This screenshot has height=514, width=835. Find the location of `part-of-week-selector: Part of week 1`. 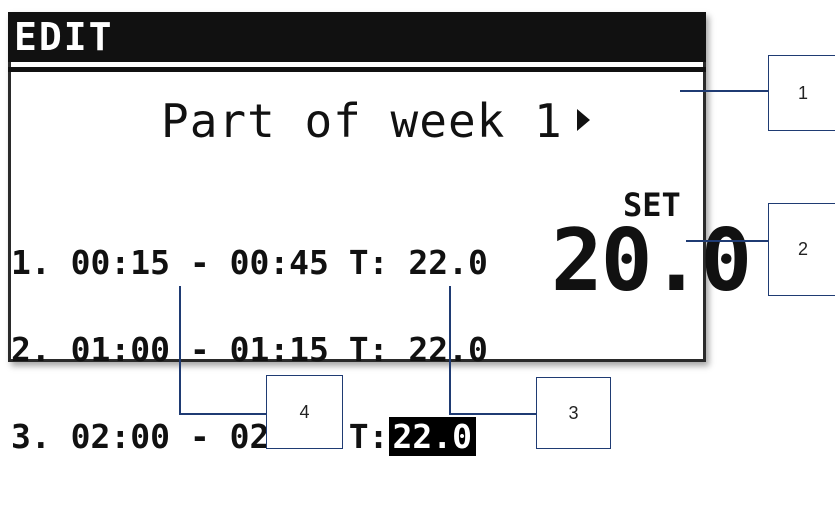

part-of-week-selector: Part of week 1 is located at coordinates (375, 121).